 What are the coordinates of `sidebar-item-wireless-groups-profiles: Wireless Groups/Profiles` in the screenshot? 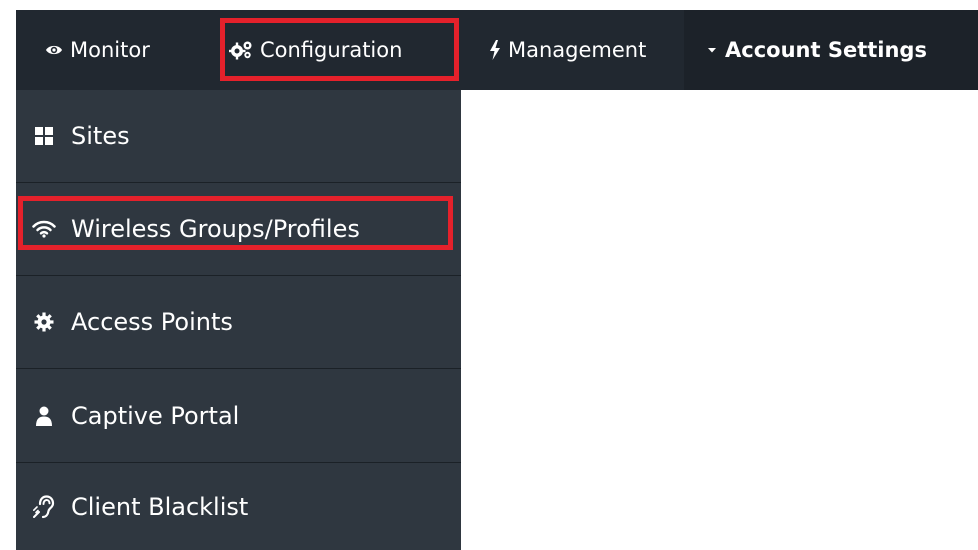 It's located at (238, 229).